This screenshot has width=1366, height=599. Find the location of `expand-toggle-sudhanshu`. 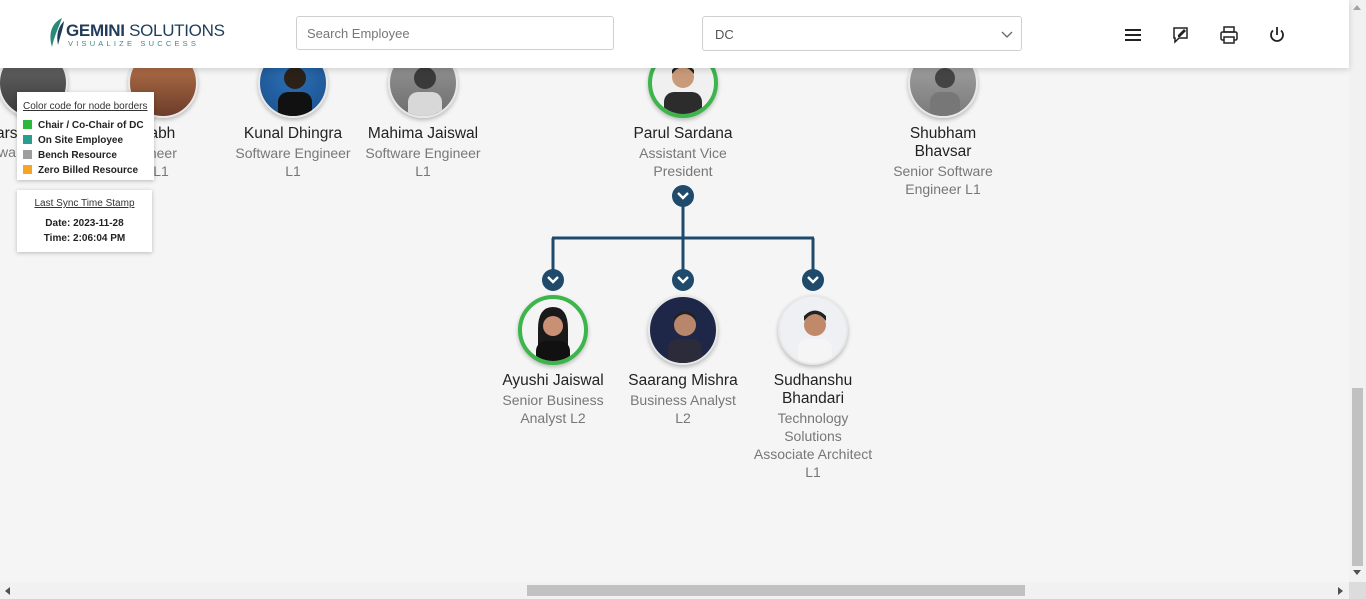

expand-toggle-sudhanshu is located at coordinates (813, 280).